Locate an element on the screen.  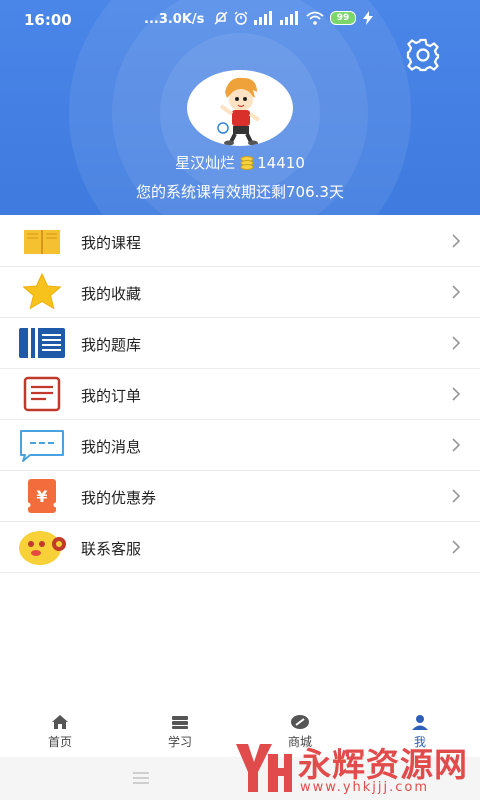
battery-level: 99 is located at coordinates (343, 18).